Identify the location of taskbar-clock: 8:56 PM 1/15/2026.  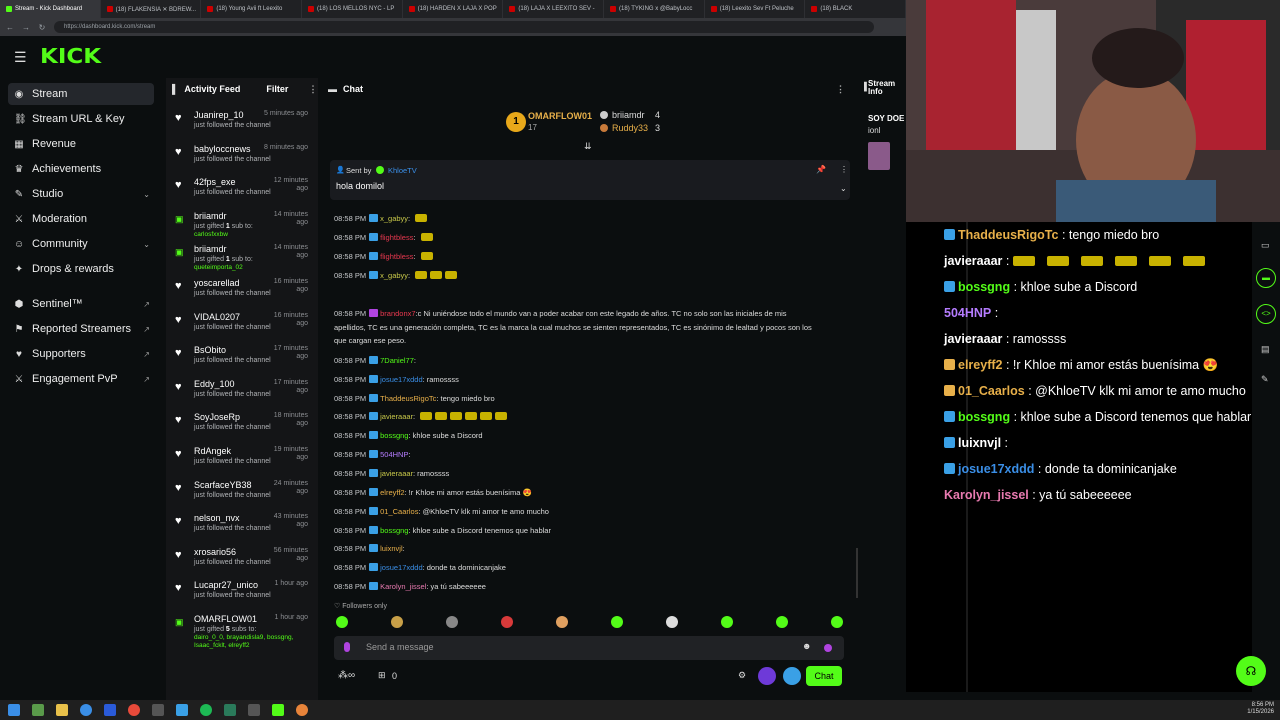
(1260, 709).